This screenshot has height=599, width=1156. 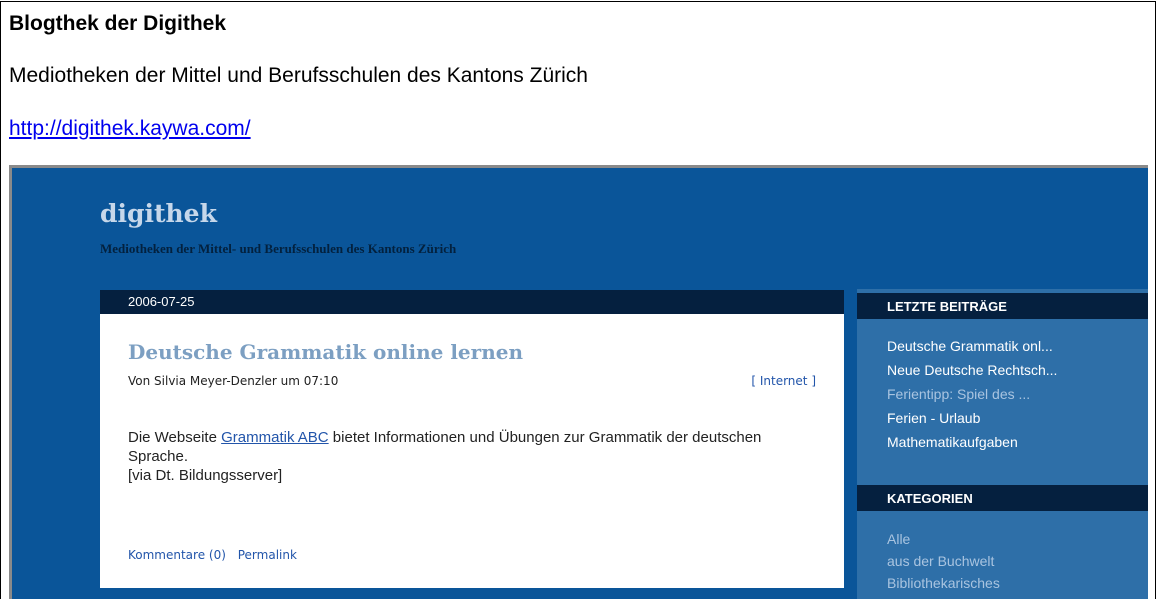 What do you see at coordinates (267, 555) in the screenshot?
I see `permalink-link: Permalink` at bounding box center [267, 555].